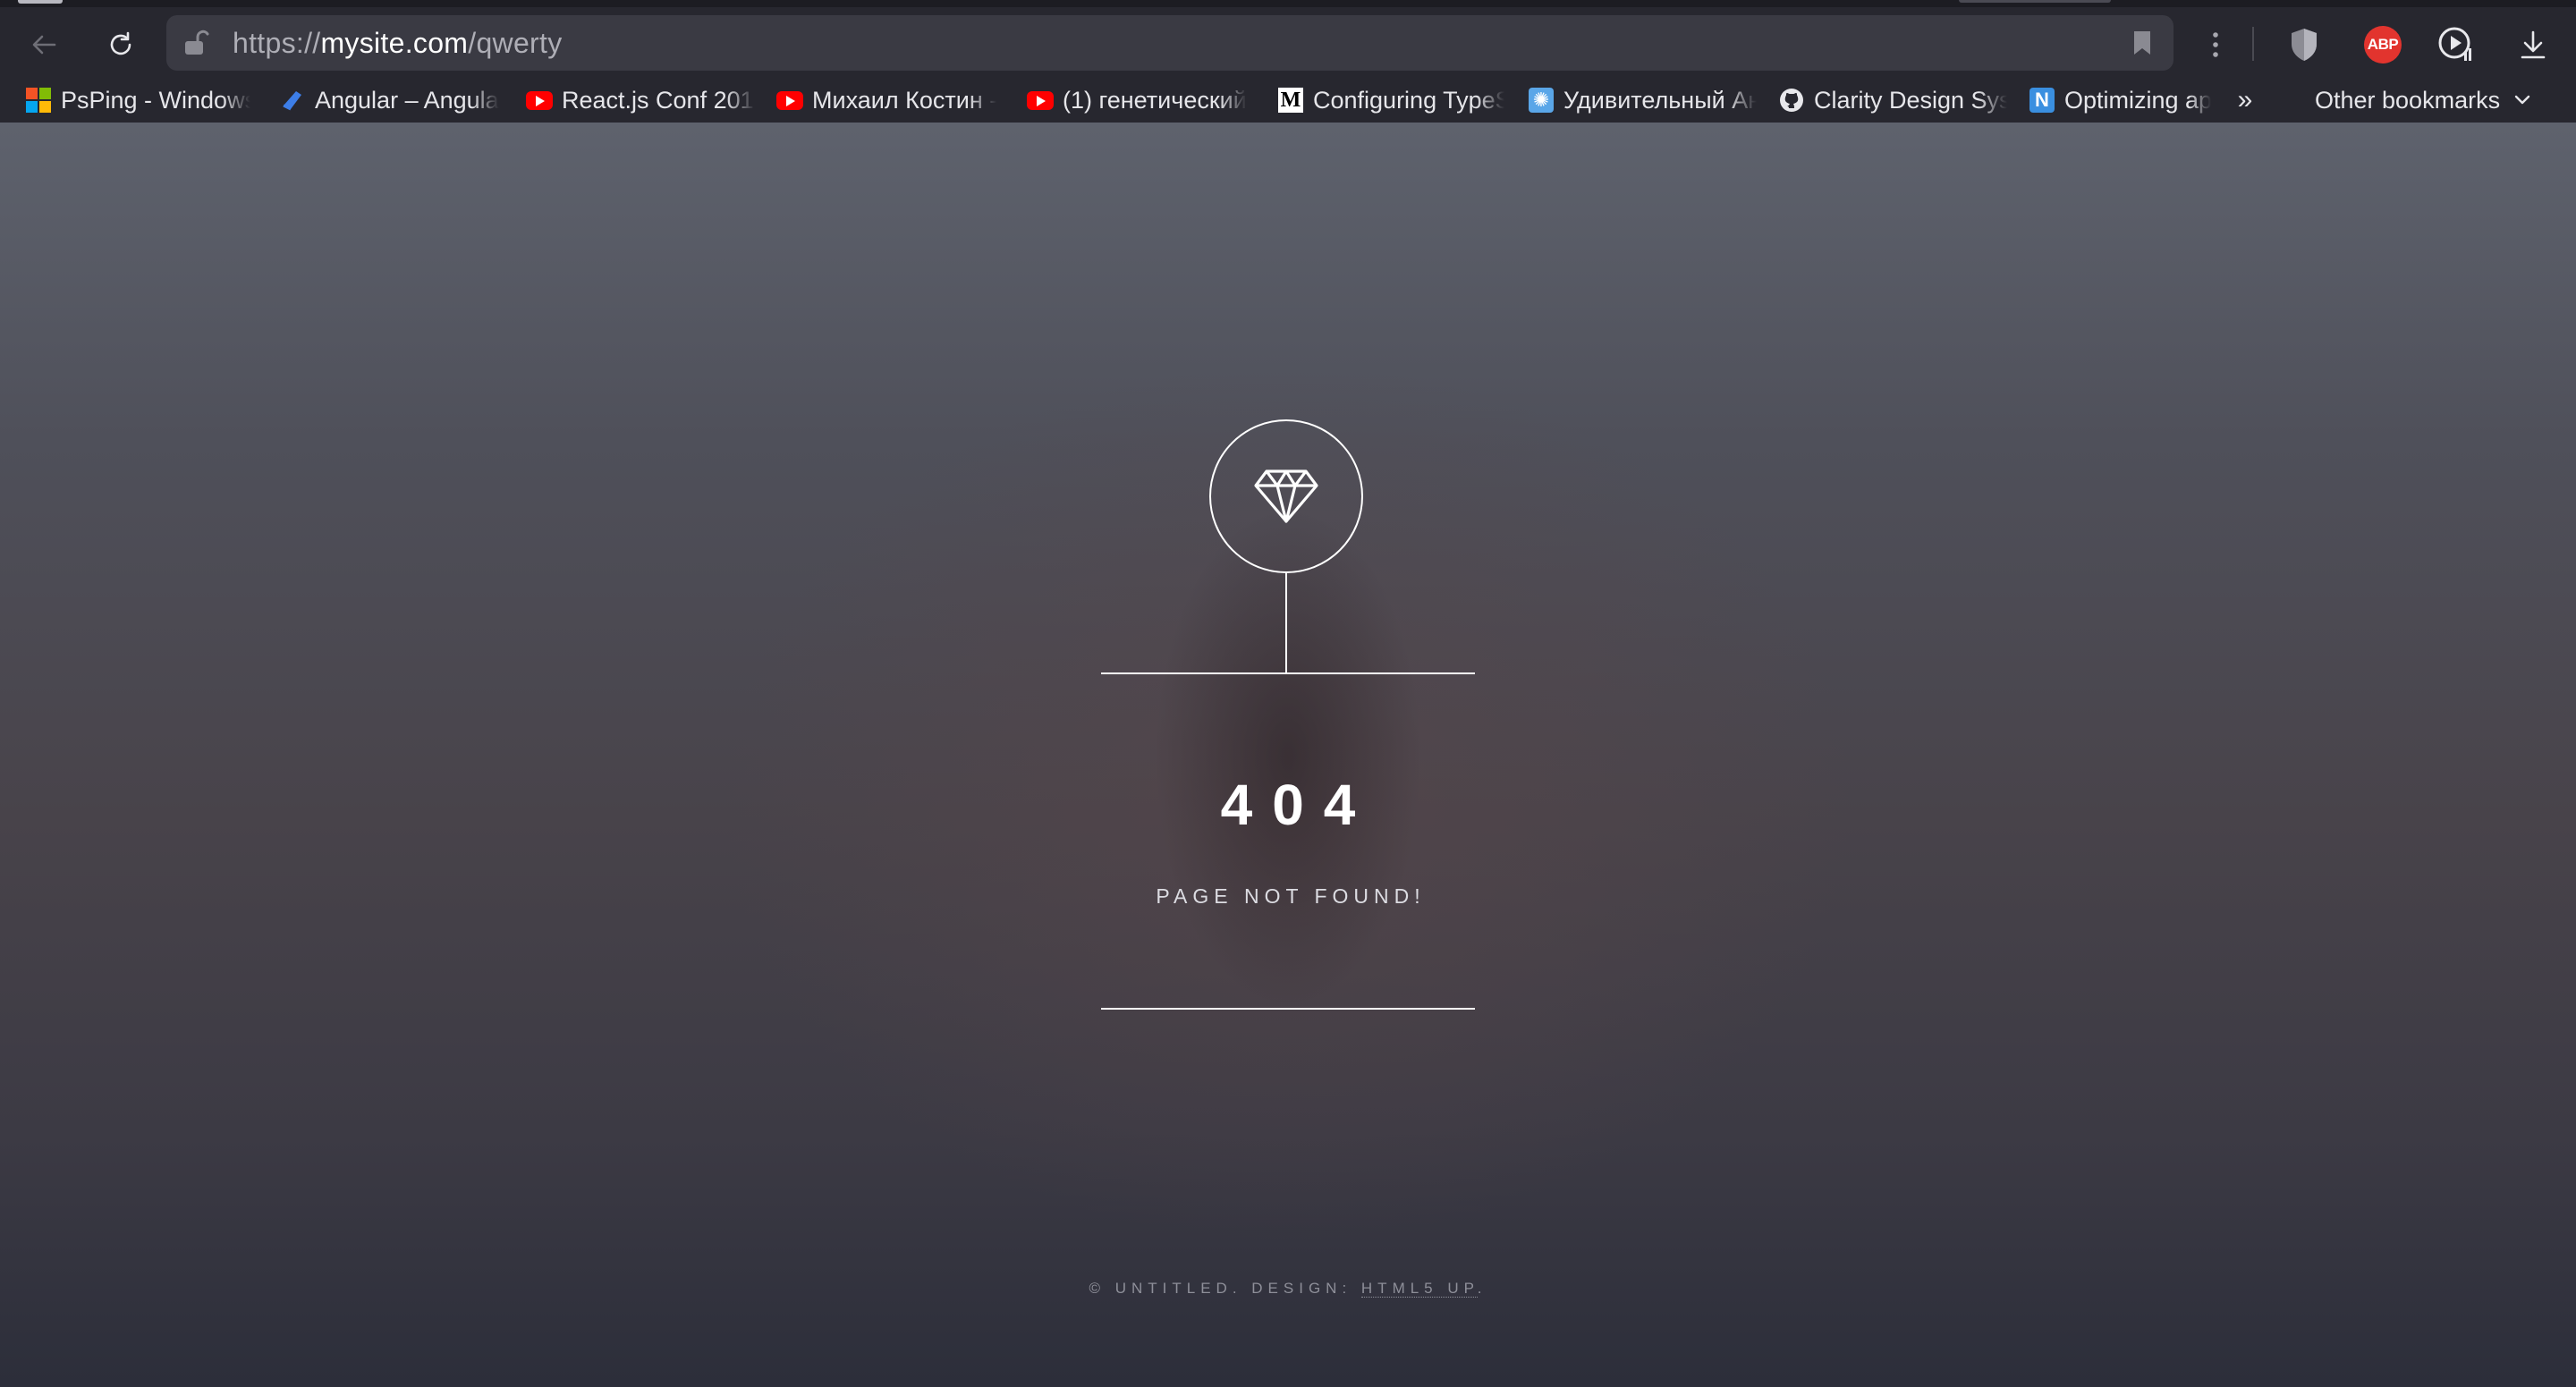 This screenshot has width=2576, height=1387. What do you see at coordinates (2253, 44) in the screenshot?
I see `toolbar-separator` at bounding box center [2253, 44].